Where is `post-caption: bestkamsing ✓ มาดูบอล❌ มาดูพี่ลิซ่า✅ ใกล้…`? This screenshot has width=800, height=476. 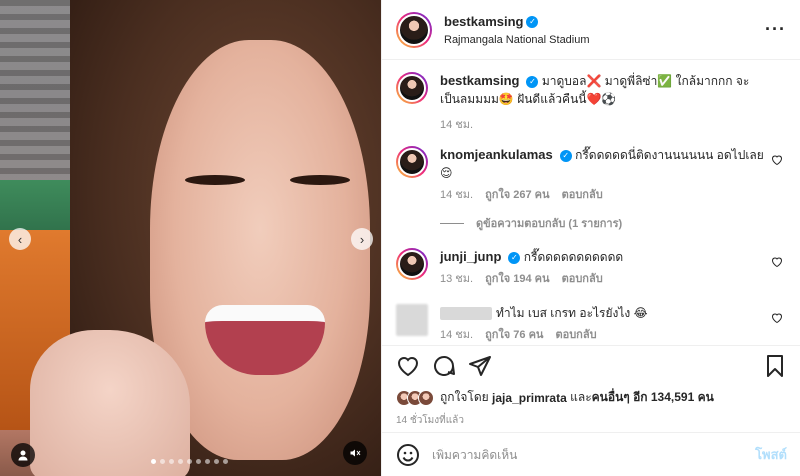 post-caption: bestkamsing ✓ มาดูบอล❌ มาดูพี่ลิซ่า✅ ใกล้… is located at coordinates (591, 103).